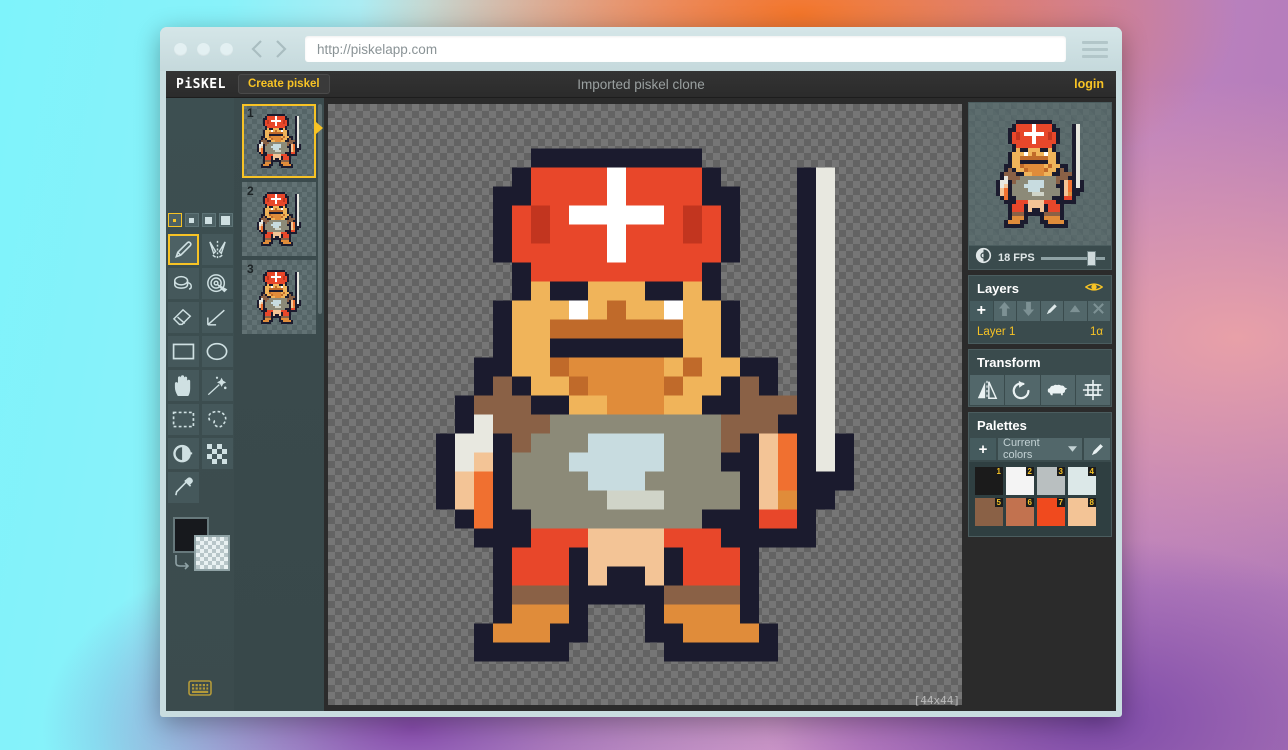 This screenshot has width=1288, height=750. What do you see at coordinates (983, 258) in the screenshot?
I see `onion-skin-icon` at bounding box center [983, 258].